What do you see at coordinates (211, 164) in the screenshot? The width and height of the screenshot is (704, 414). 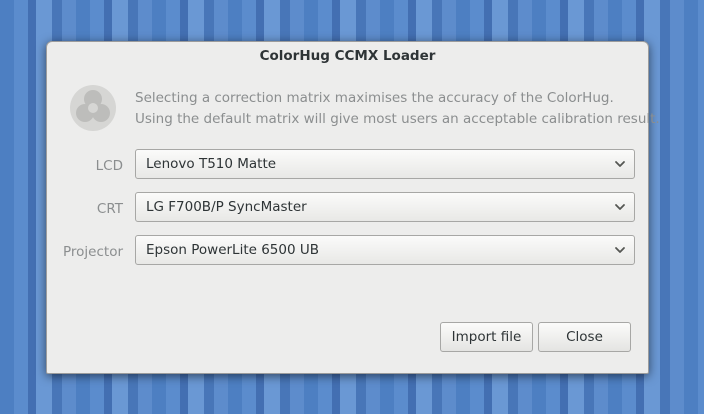 I see `lcd-combo-value: Lenovo T510 Matte` at bounding box center [211, 164].